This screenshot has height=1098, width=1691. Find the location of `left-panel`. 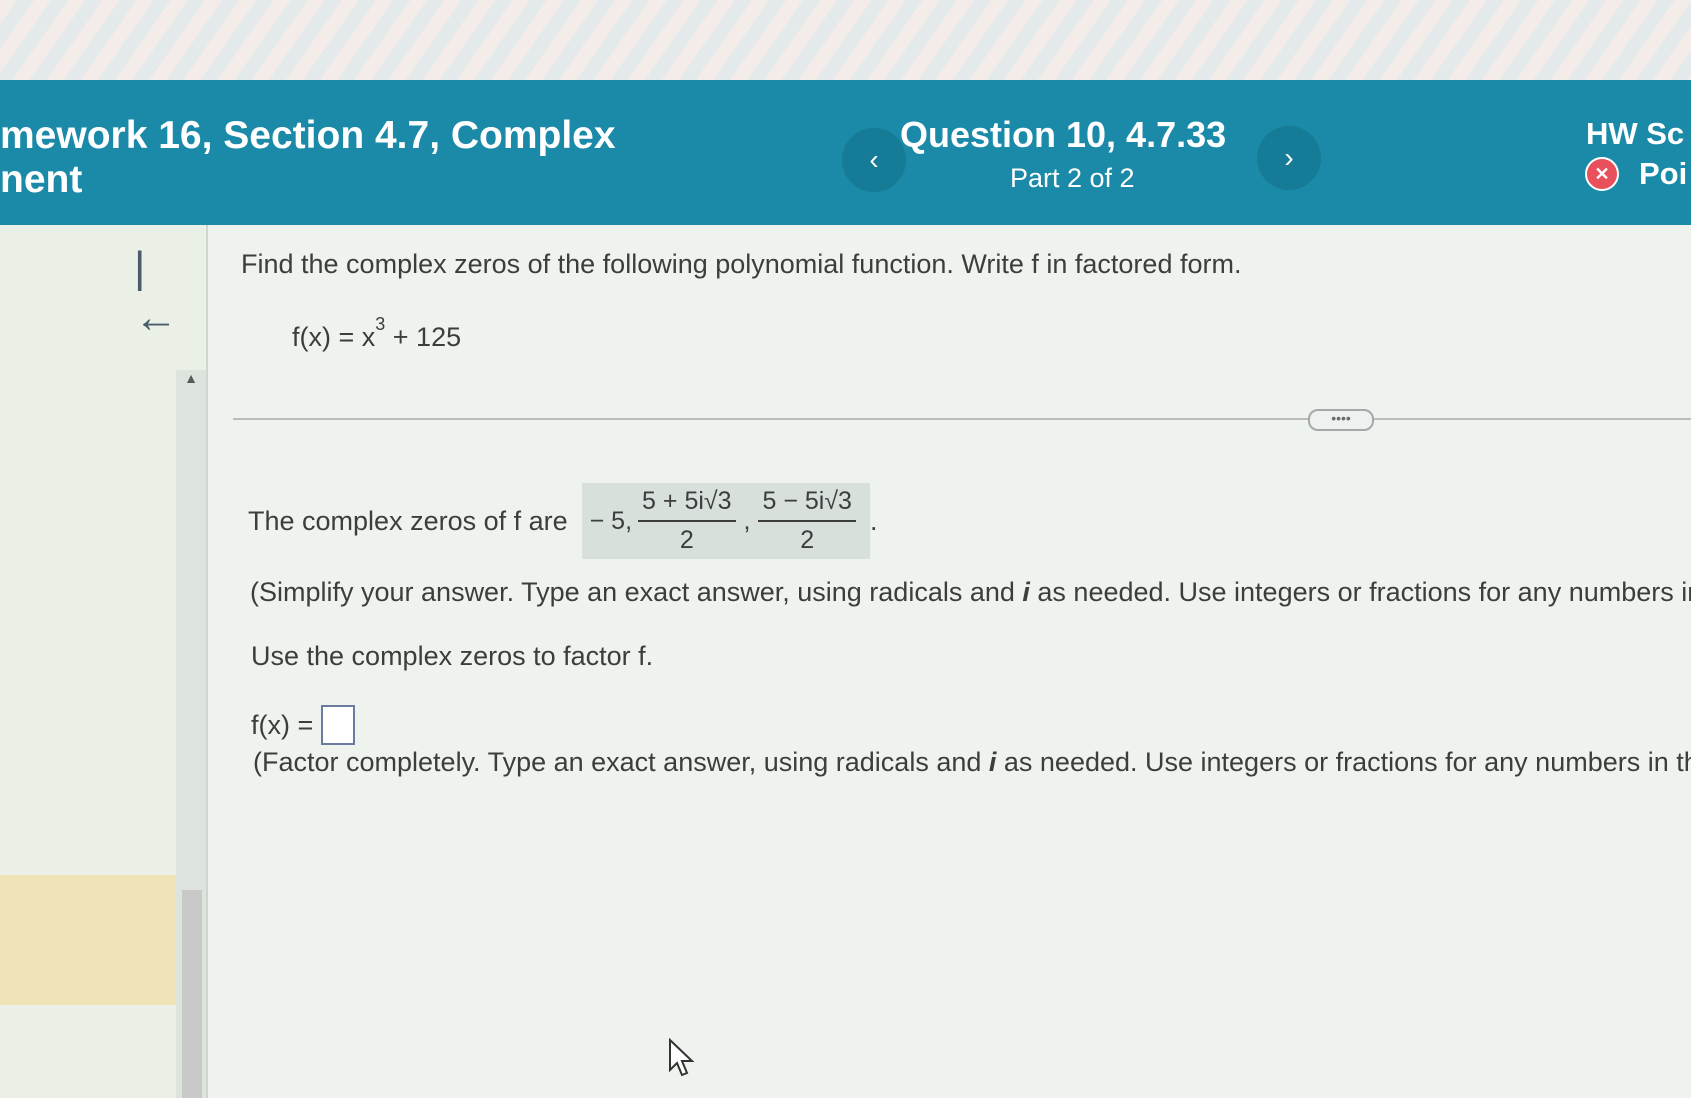

left-panel is located at coordinates (102, 661).